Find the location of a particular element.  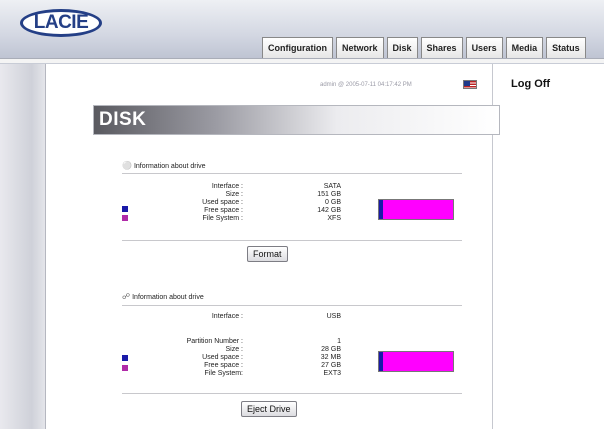

drive-2-usage-bar is located at coordinates (416, 361).